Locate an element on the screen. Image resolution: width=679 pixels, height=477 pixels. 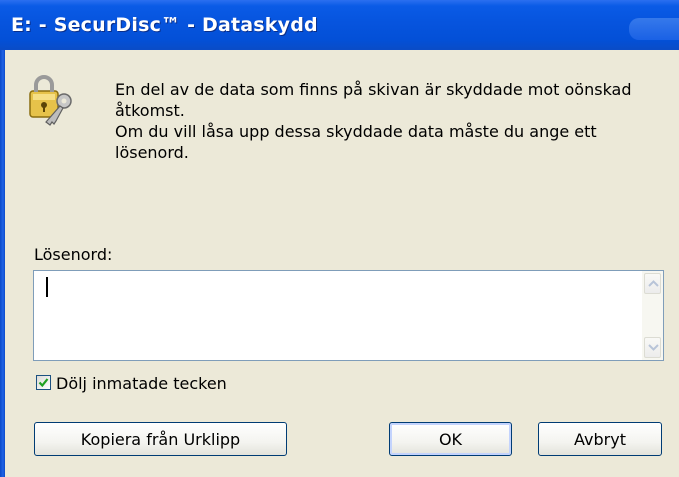
scroll-down-button is located at coordinates (652, 347).